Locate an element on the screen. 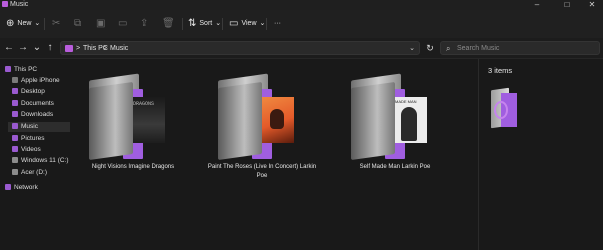 This screenshot has height=250, width=603. sidebar-item-windows-c: Windows 11 (C:) is located at coordinates (41, 161).